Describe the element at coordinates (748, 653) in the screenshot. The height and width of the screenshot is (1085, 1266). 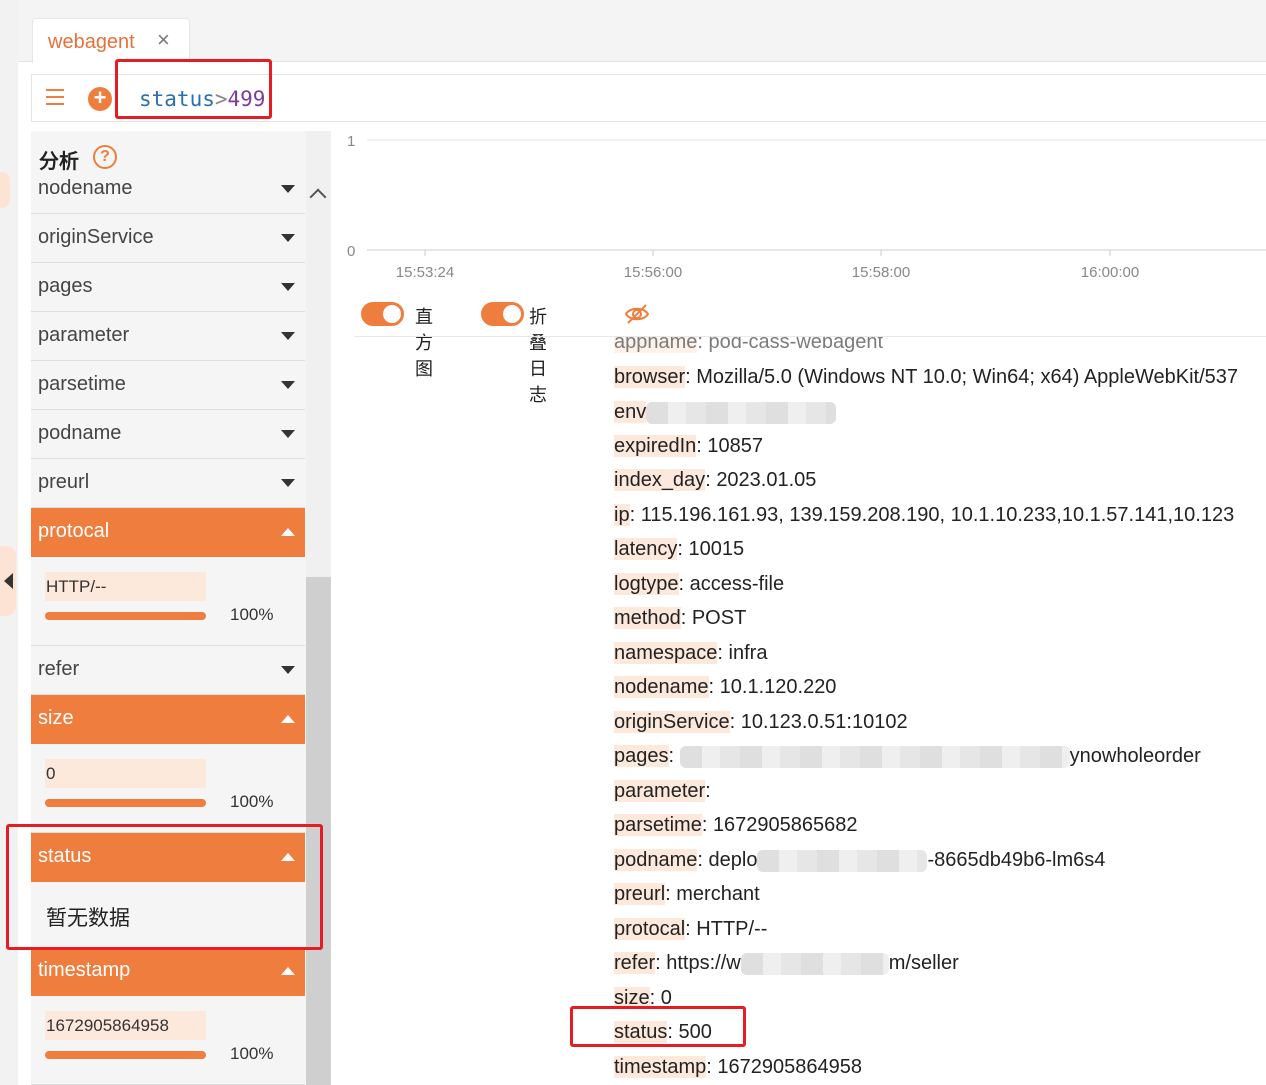
I see `log-value: infra` at that location.